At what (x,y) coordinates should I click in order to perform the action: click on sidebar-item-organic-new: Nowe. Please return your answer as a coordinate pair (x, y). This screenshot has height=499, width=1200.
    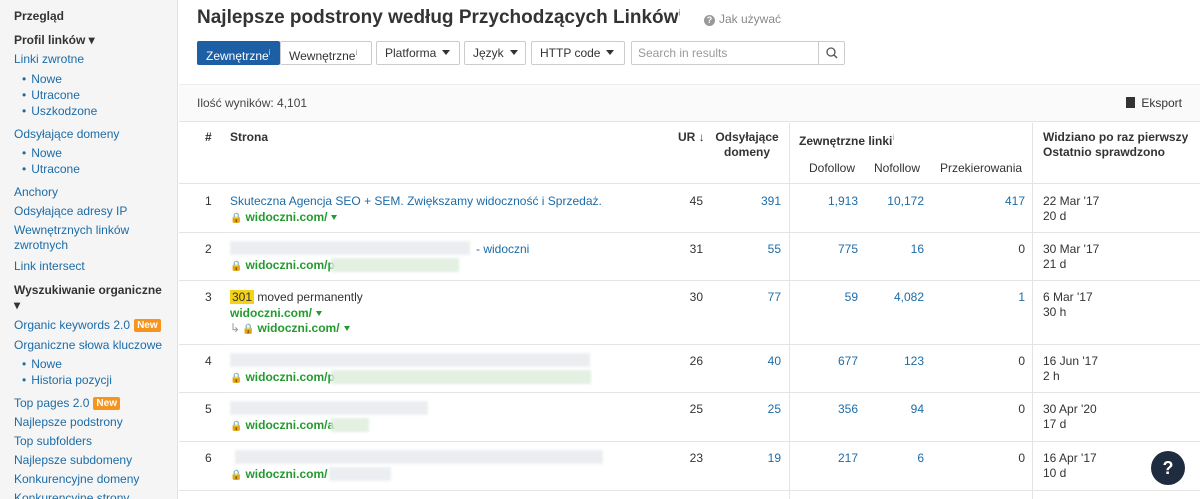
    Looking at the image, I should click on (42, 364).